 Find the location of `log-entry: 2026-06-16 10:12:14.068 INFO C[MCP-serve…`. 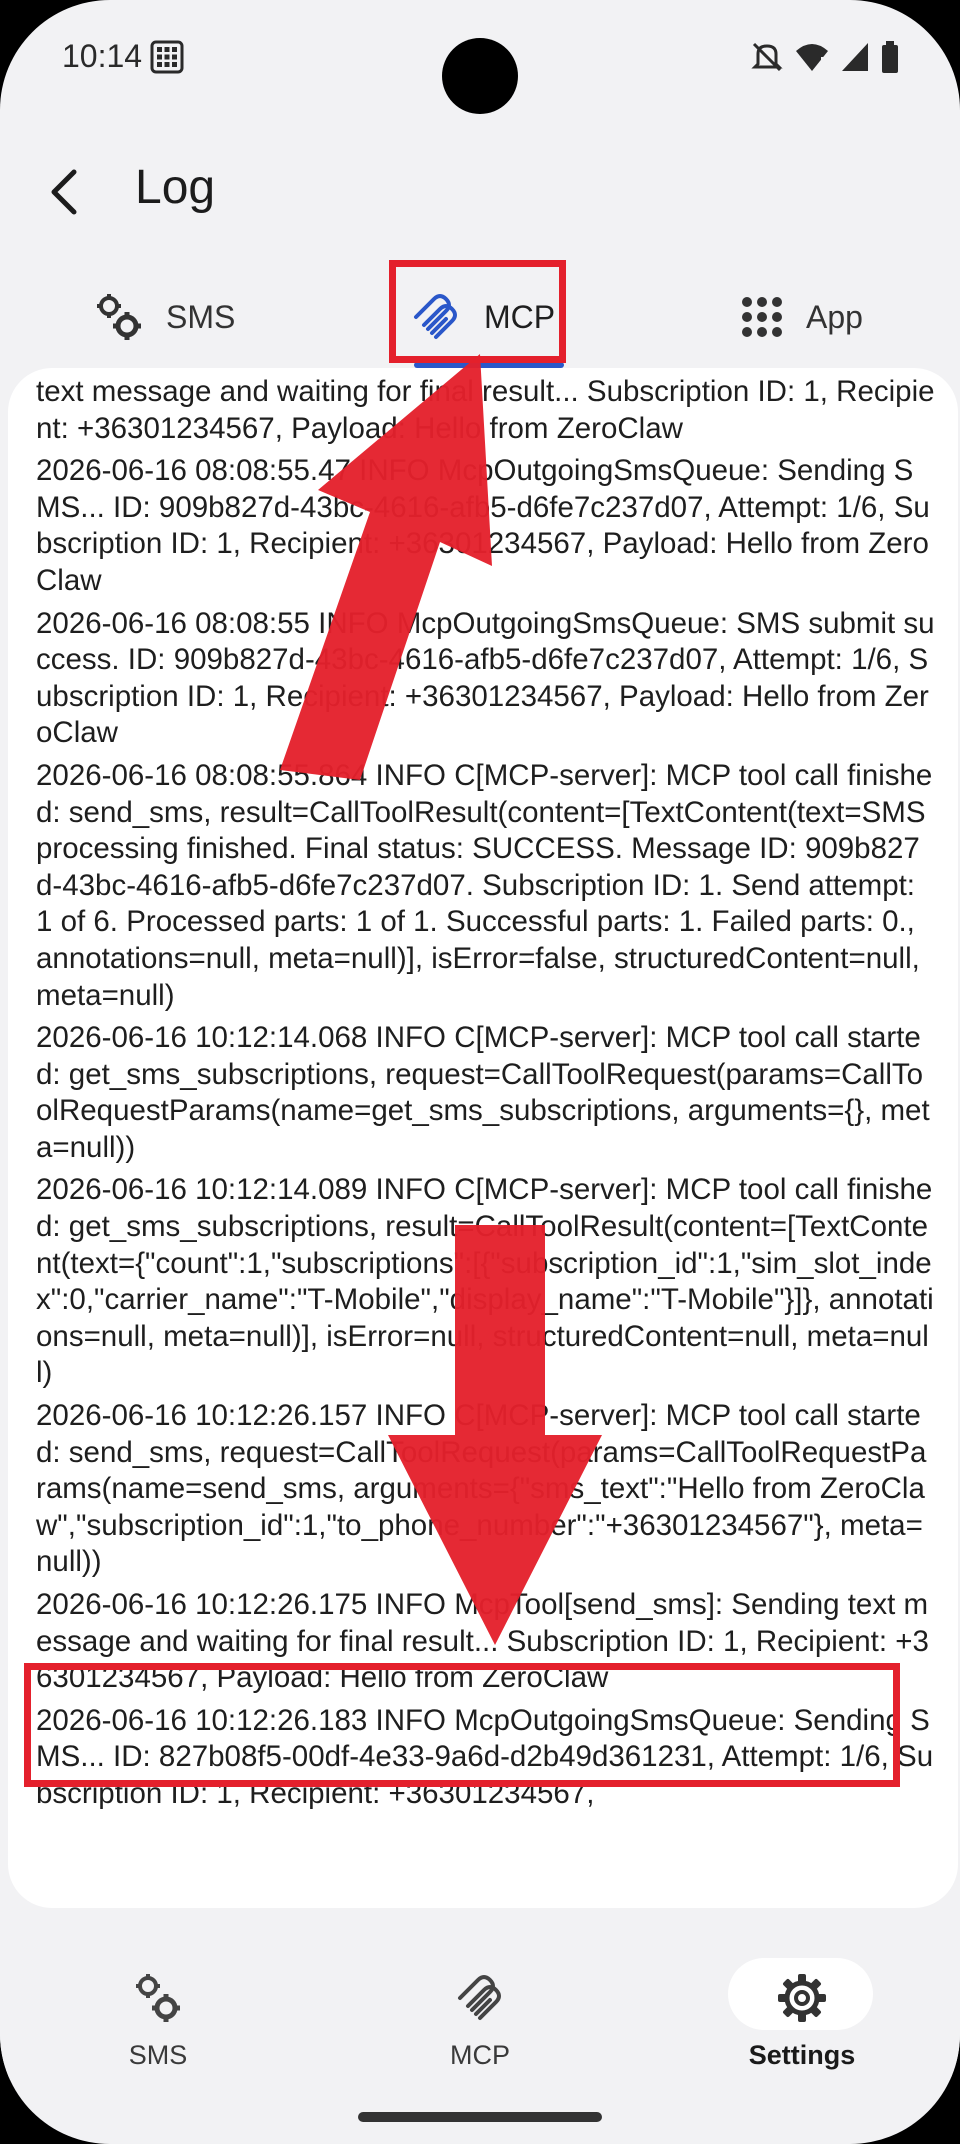

log-entry: 2026-06-16 10:12:14.068 INFO C[MCP-serve… is located at coordinates (483, 1092).